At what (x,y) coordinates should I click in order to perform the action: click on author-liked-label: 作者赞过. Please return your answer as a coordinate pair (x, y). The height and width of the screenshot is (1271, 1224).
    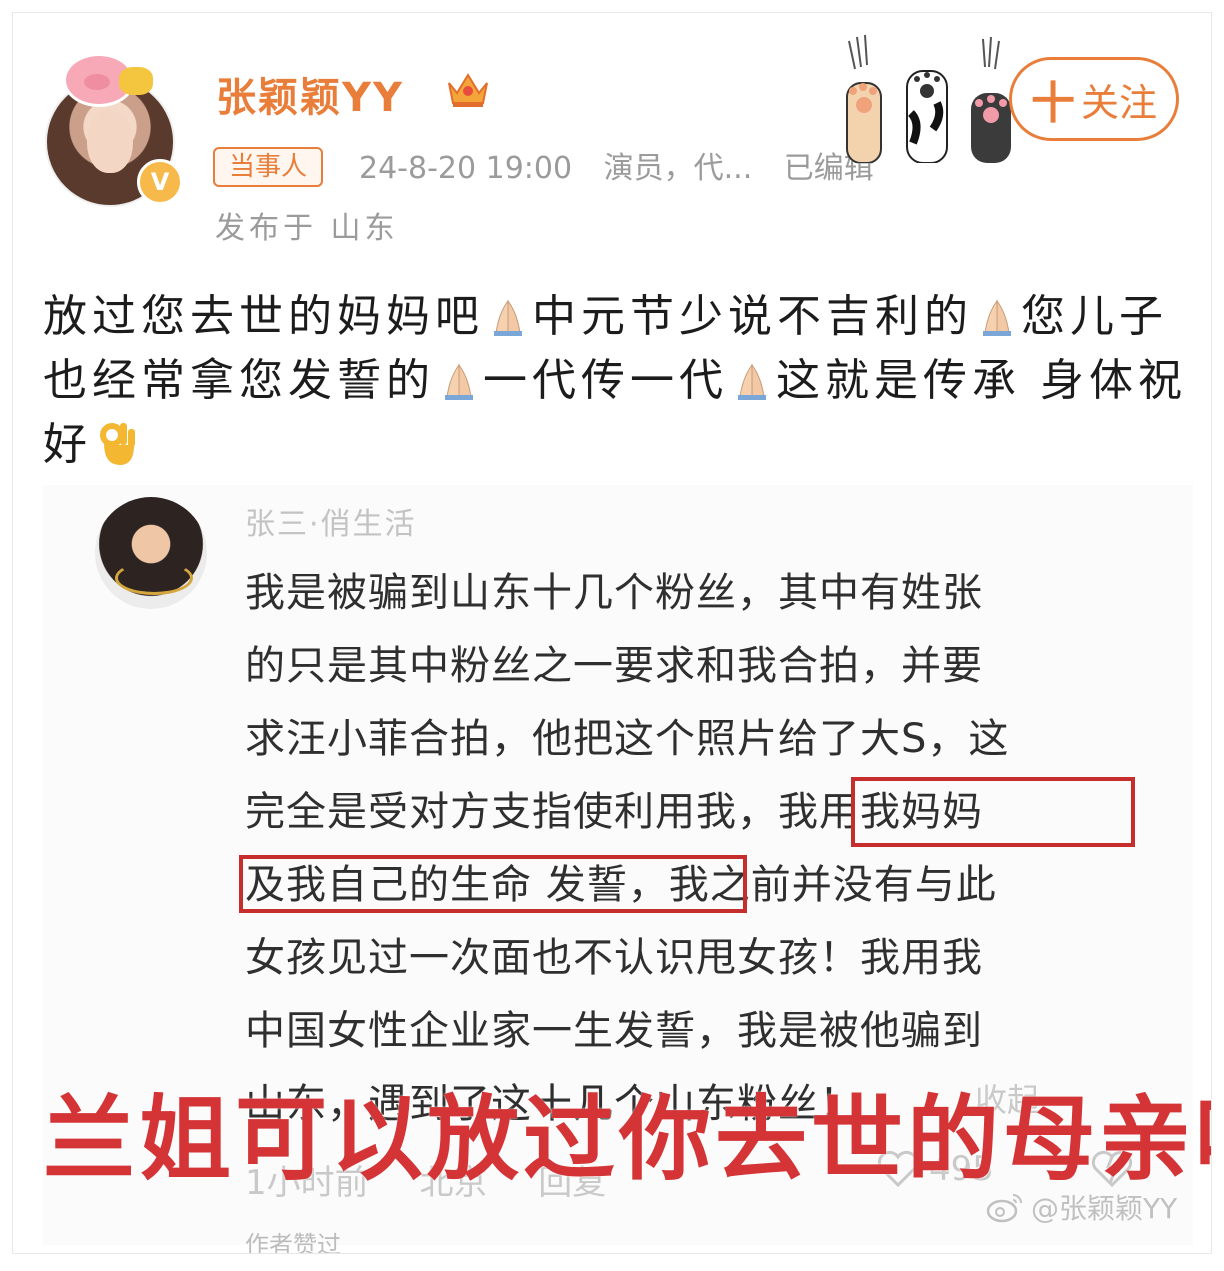
    Looking at the image, I should click on (293, 1242).